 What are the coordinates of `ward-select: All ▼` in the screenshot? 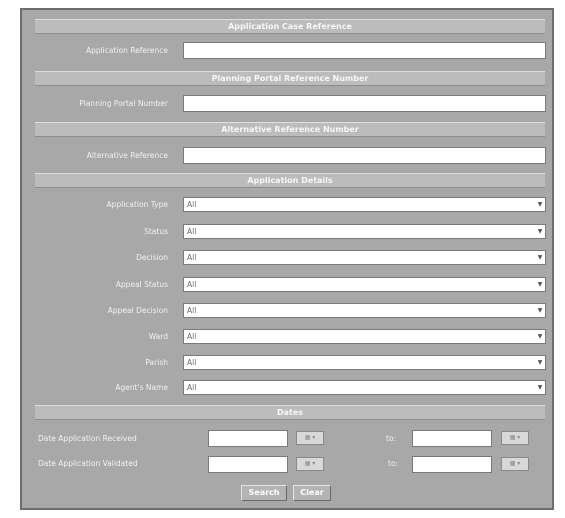 It's located at (364, 336).